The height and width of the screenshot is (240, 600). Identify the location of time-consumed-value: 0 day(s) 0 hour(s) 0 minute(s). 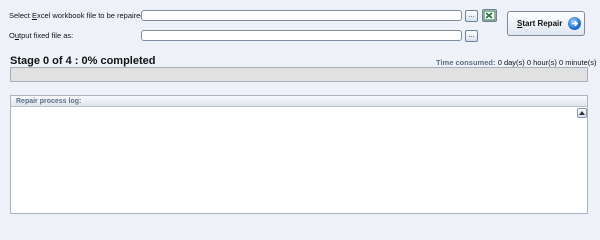
(547, 62).